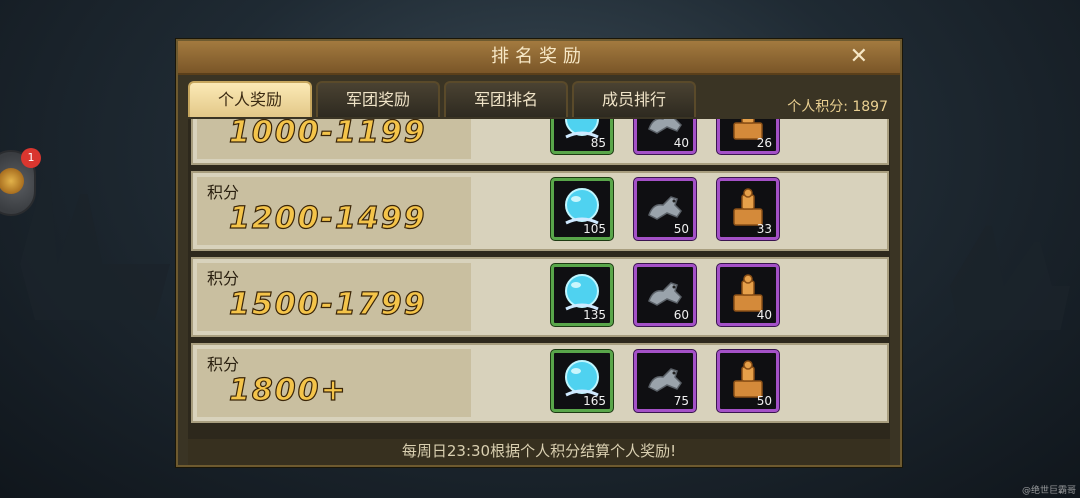 This screenshot has width=1080, height=498. What do you see at coordinates (31, 158) in the screenshot?
I see `notification-badge: 1` at bounding box center [31, 158].